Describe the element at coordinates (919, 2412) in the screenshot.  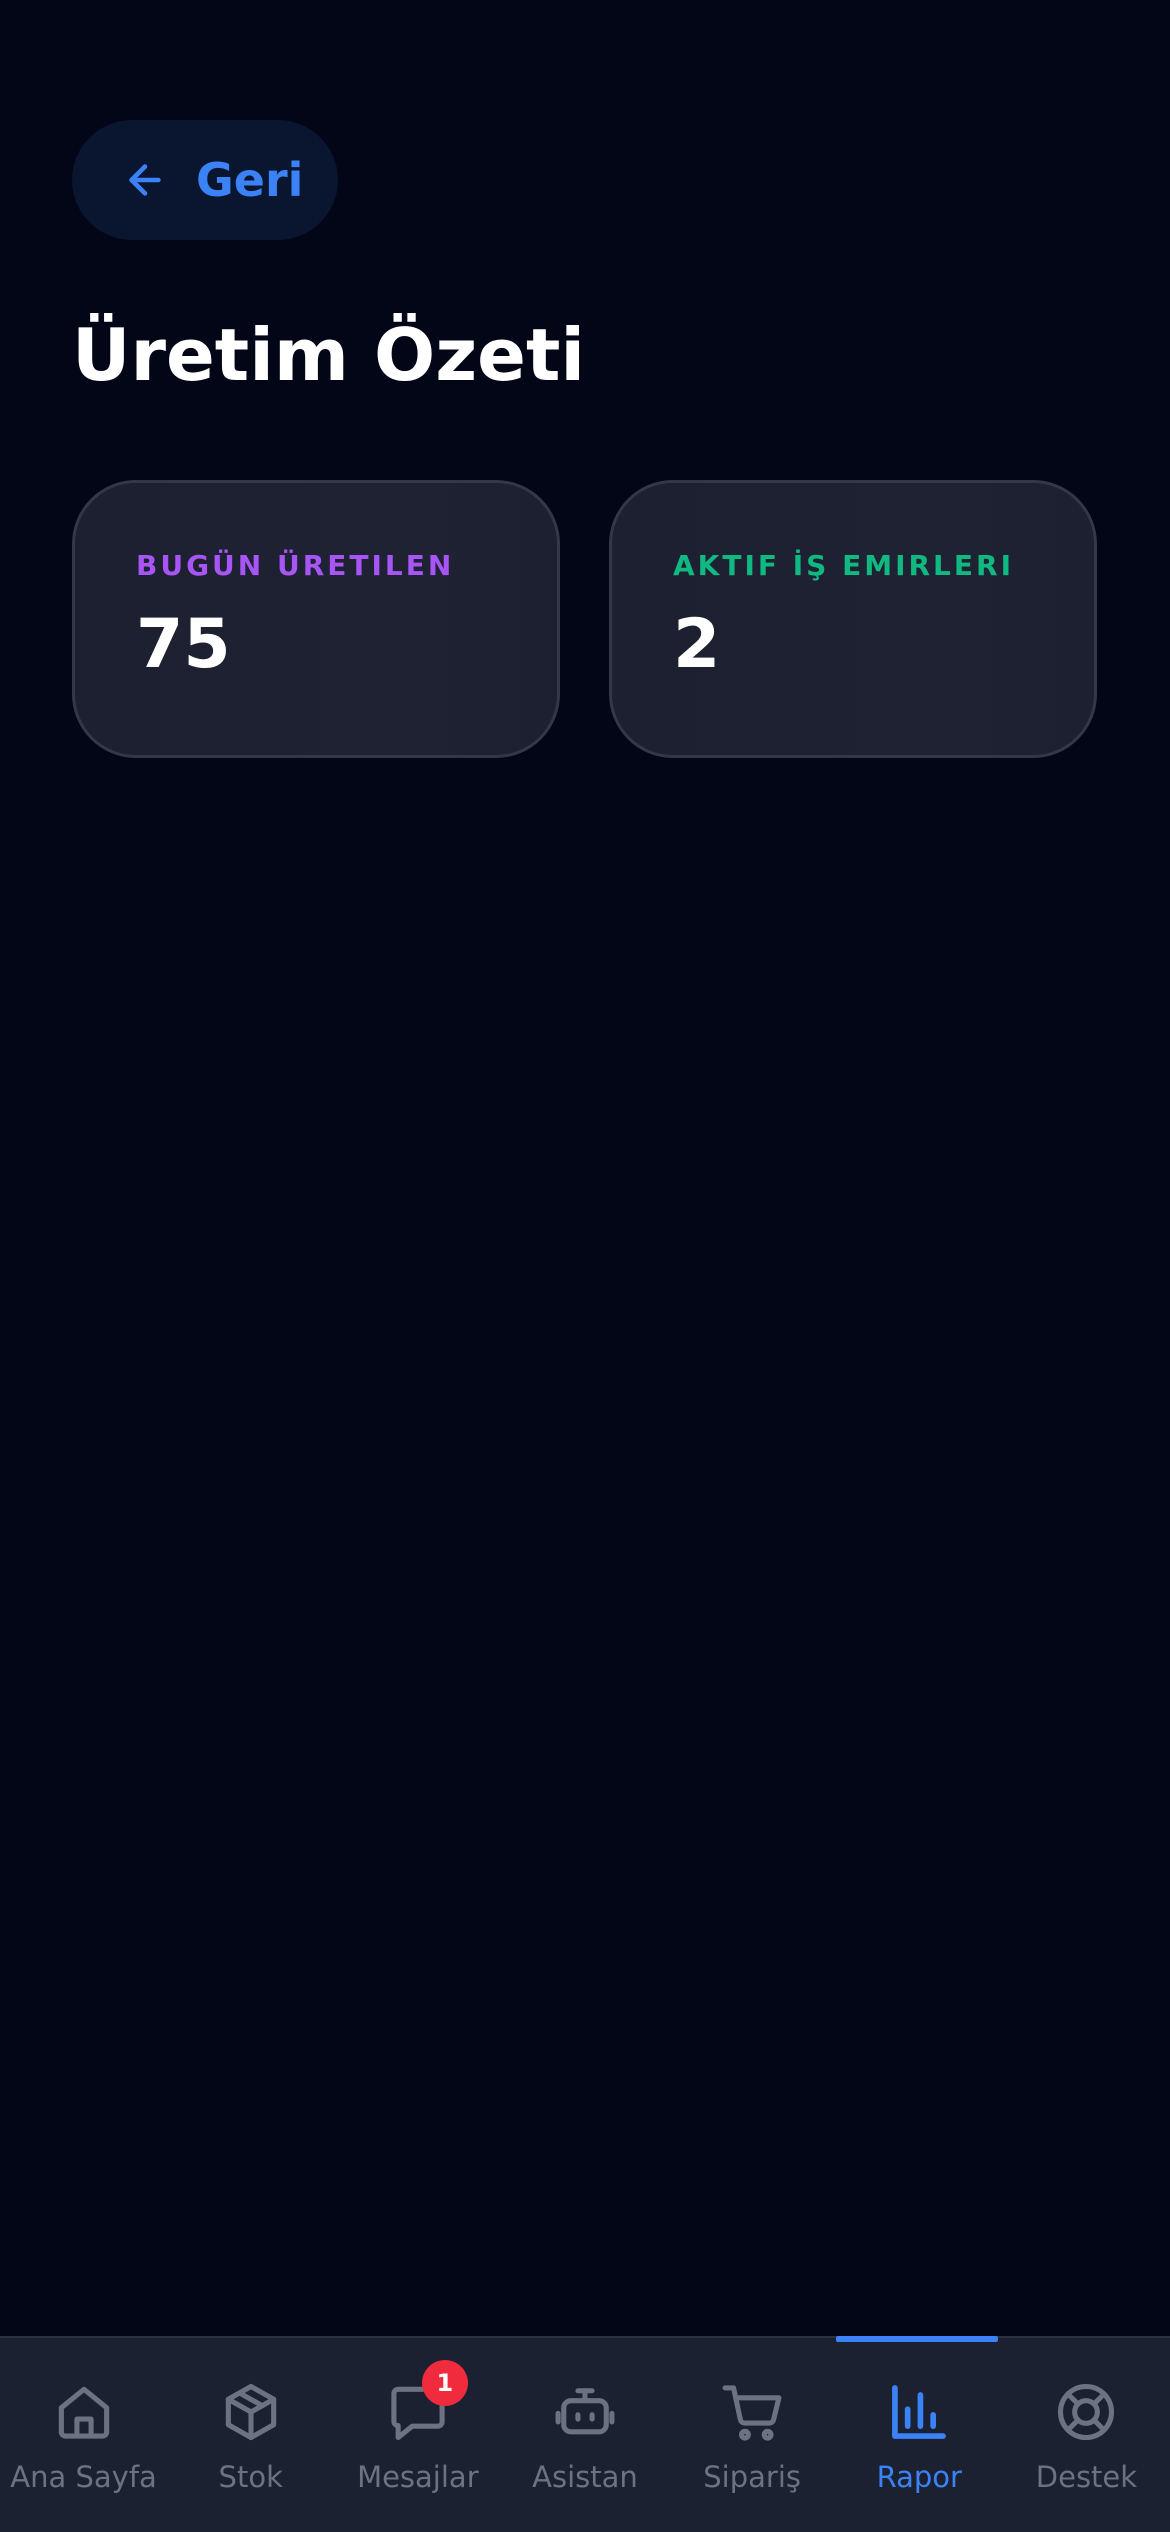
I see `bar-chart-icon` at that location.